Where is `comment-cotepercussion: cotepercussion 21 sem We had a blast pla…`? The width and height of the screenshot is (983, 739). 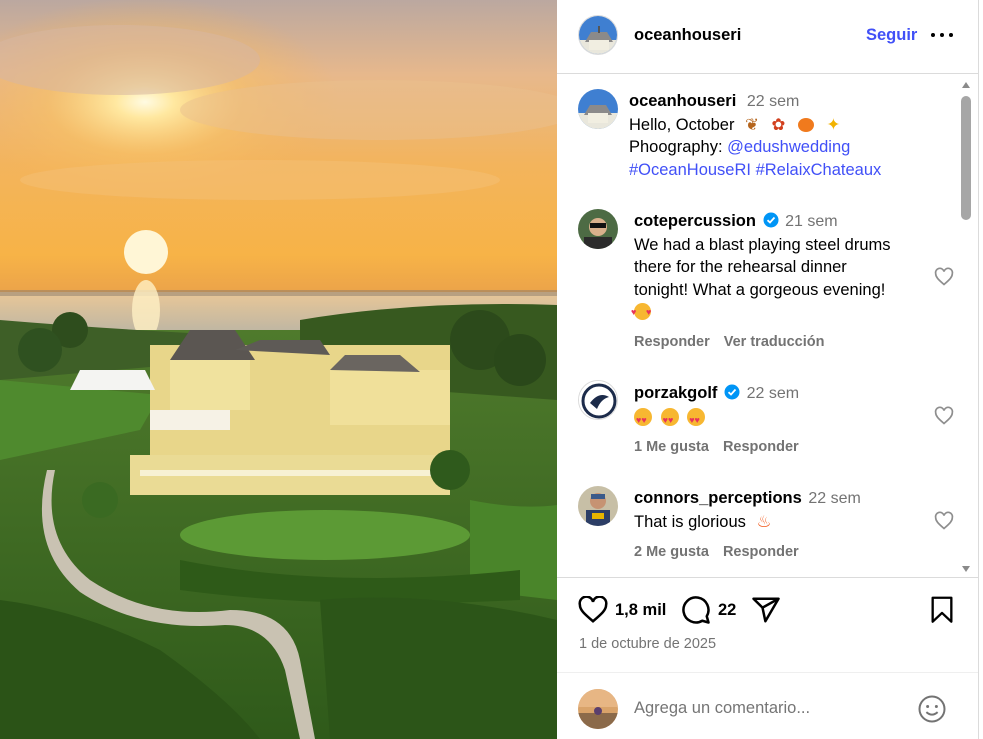 comment-cotepercussion: cotepercussion 21 sem We had a blast pla… is located at coordinates (782, 267).